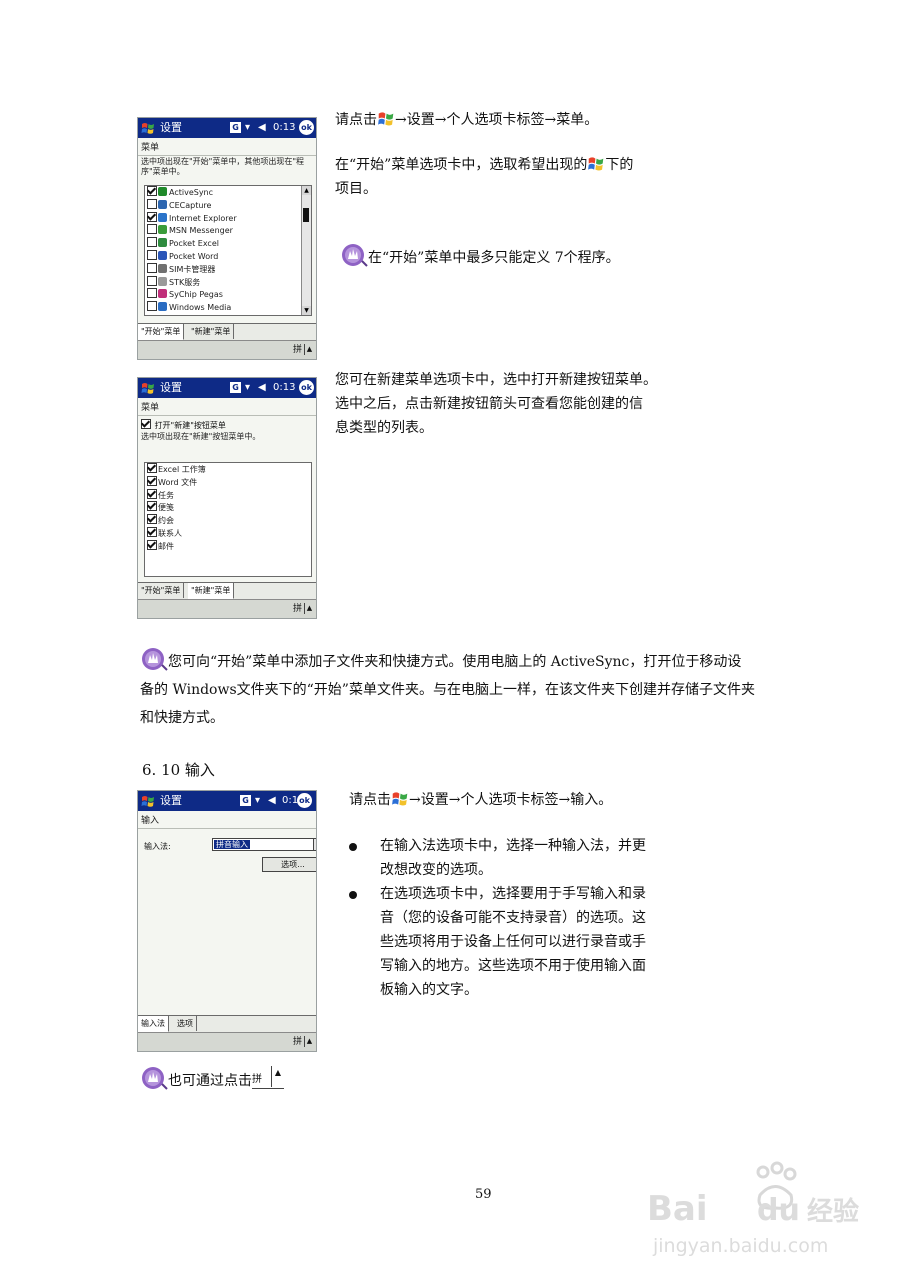 This screenshot has width=906, height=1280. I want to click on page-number: 59, so click(483, 1194).